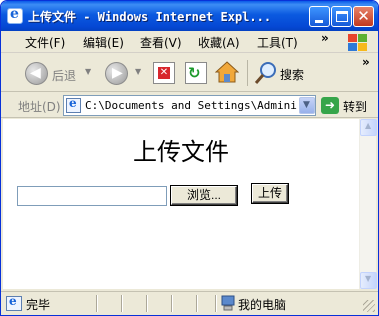 The height and width of the screenshot is (316, 379). Describe the element at coordinates (219, 42) in the screenshot. I see `menu-favorites: 收藏(A)` at that location.